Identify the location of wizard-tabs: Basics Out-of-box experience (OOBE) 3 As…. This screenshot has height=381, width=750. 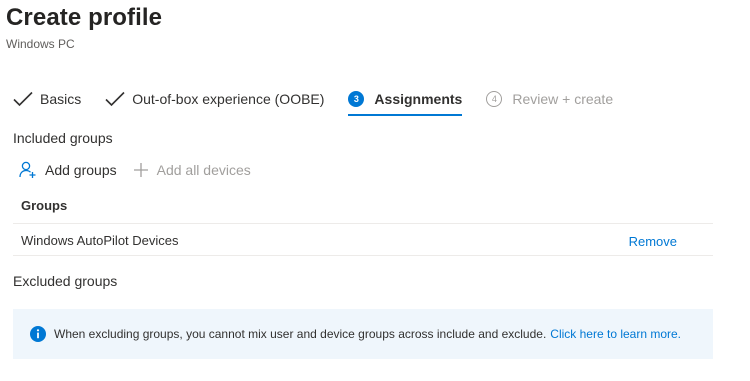
(325, 103).